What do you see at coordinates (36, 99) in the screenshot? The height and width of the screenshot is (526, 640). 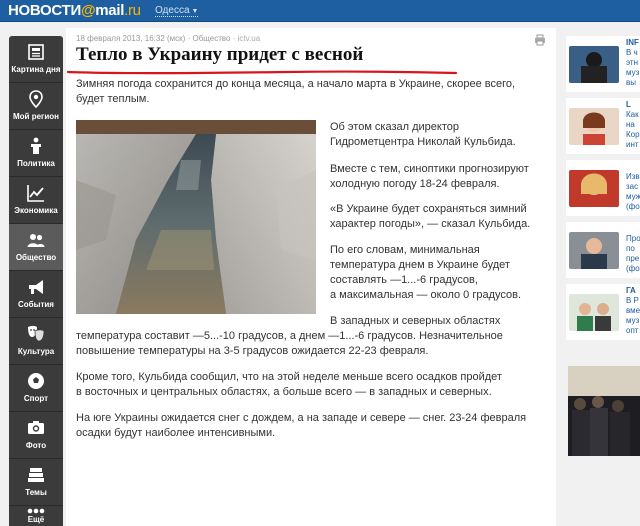 I see `map-pin-icon` at bounding box center [36, 99].